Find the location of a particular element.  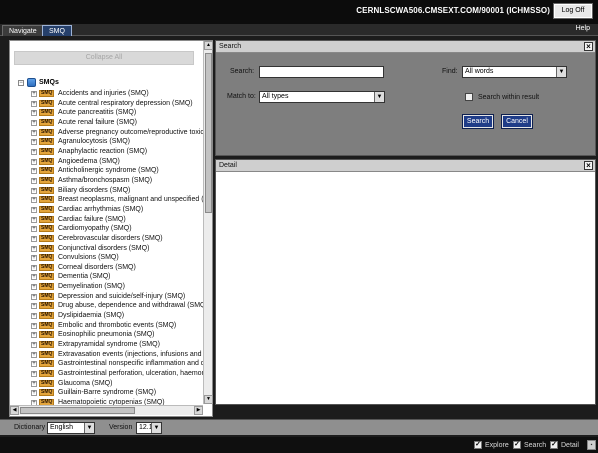

tree-item-label: Depression and suicide/self-injury (SMQ) is located at coordinates (121, 297).